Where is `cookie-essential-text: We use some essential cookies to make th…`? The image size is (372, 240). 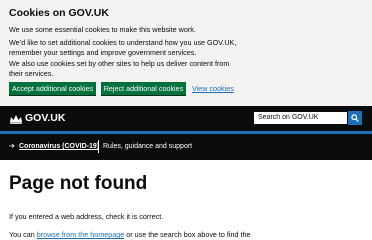
cookie-essential-text: We use some essential cookies to make th… is located at coordinates (102, 29).